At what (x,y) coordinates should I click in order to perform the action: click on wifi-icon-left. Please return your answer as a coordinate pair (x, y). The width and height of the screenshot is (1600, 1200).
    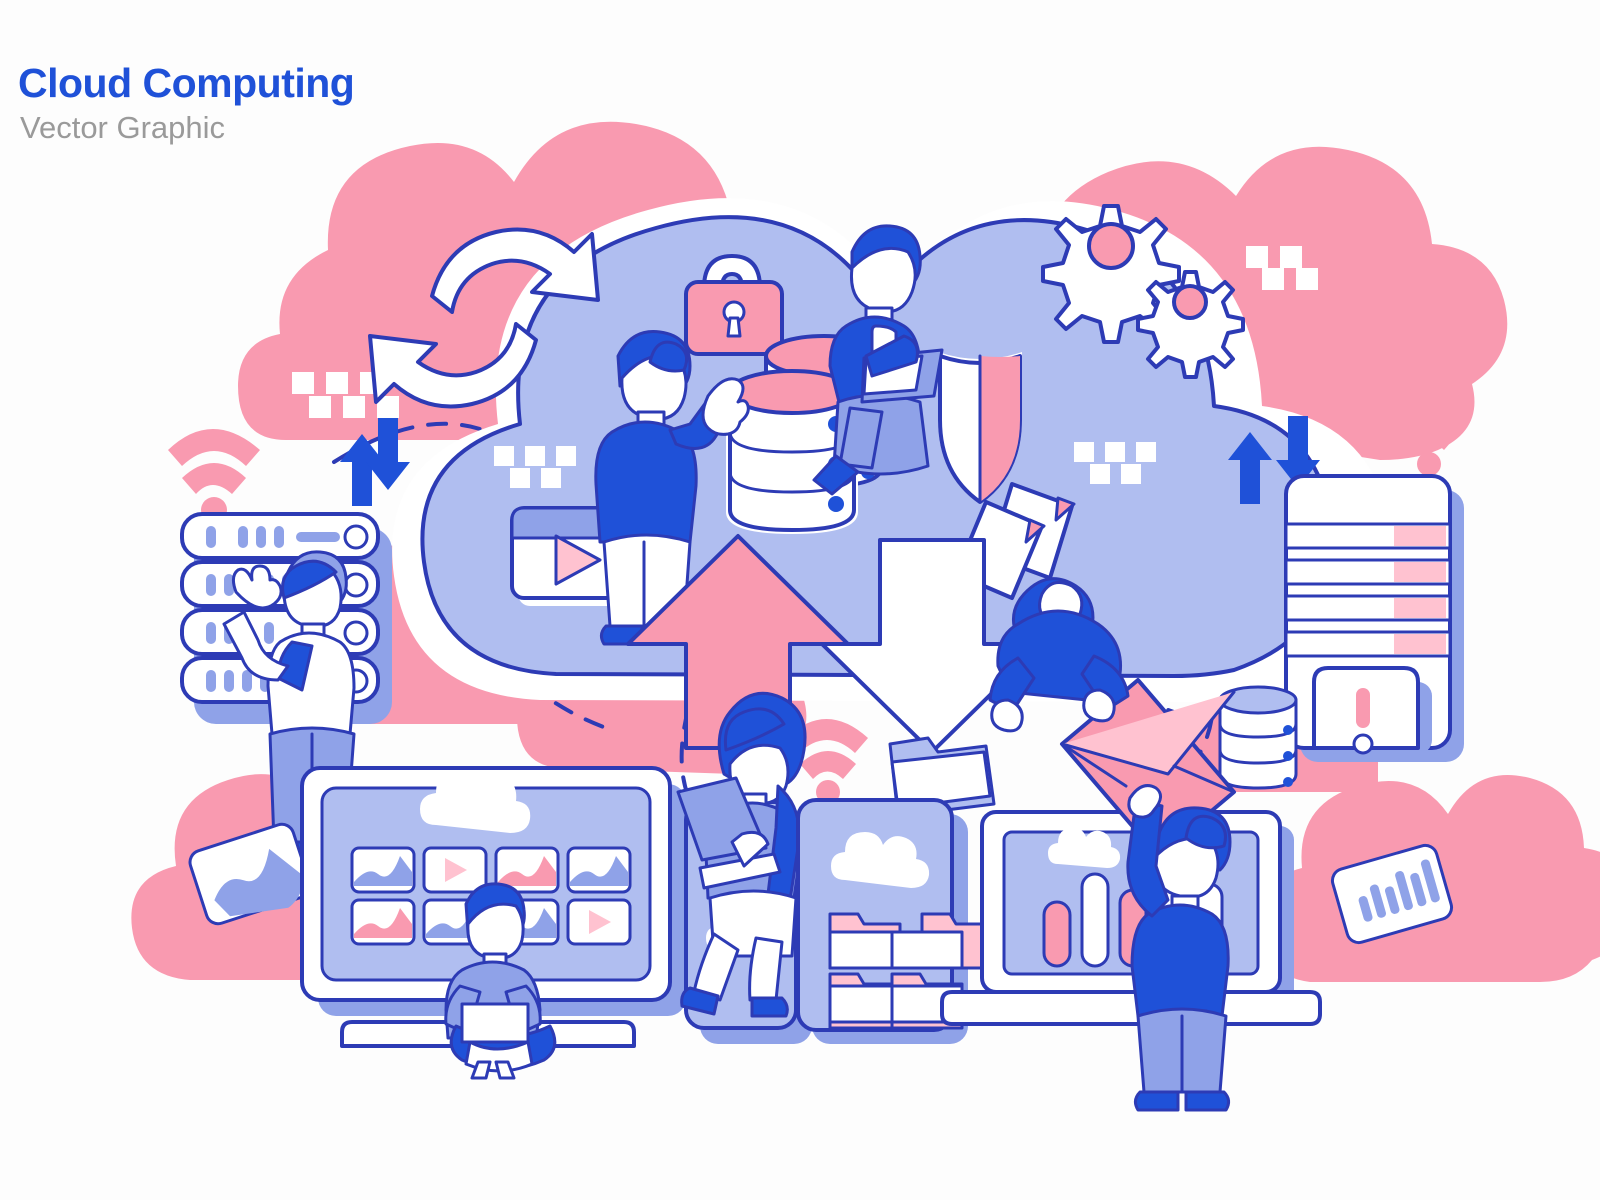
    Looking at the image, I should click on (214, 476).